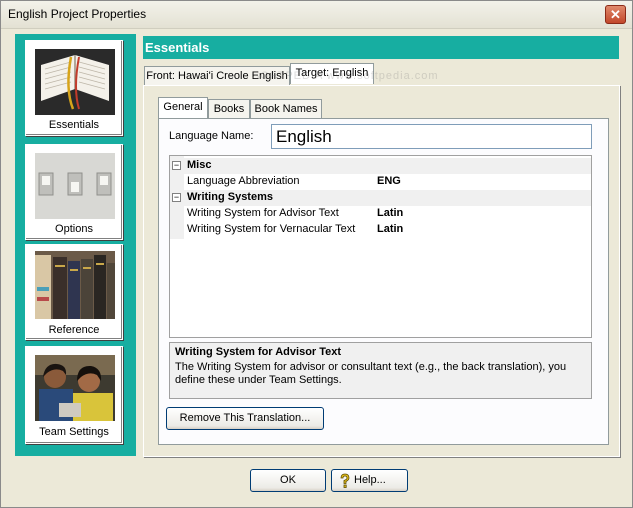 This screenshot has width=633, height=508. I want to click on watermark: SOFTPEDIA www.softpedia.com, so click(345, 76).